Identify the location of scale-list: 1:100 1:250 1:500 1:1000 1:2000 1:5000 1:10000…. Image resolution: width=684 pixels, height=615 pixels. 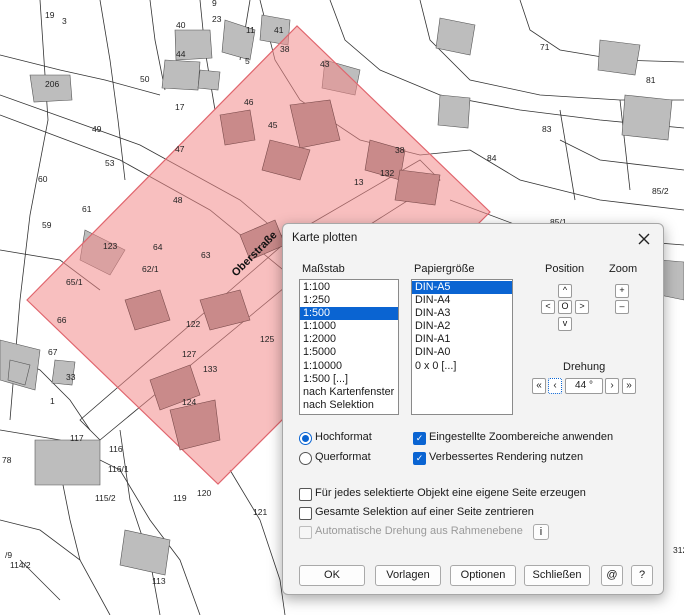
(349, 347).